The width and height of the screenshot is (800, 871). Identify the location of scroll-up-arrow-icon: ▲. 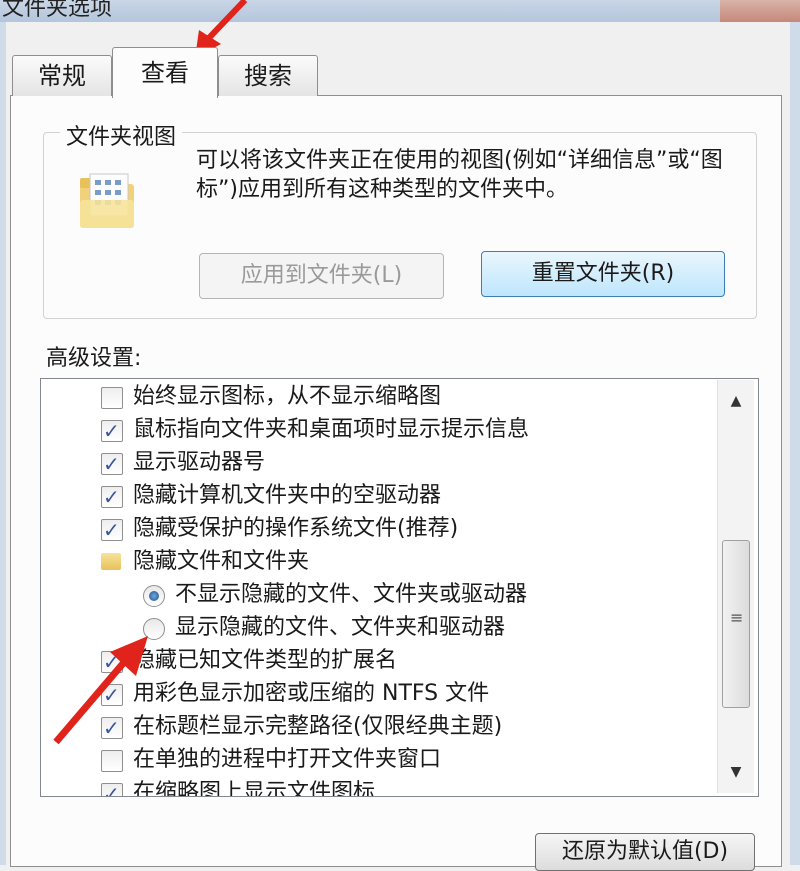
(736, 401).